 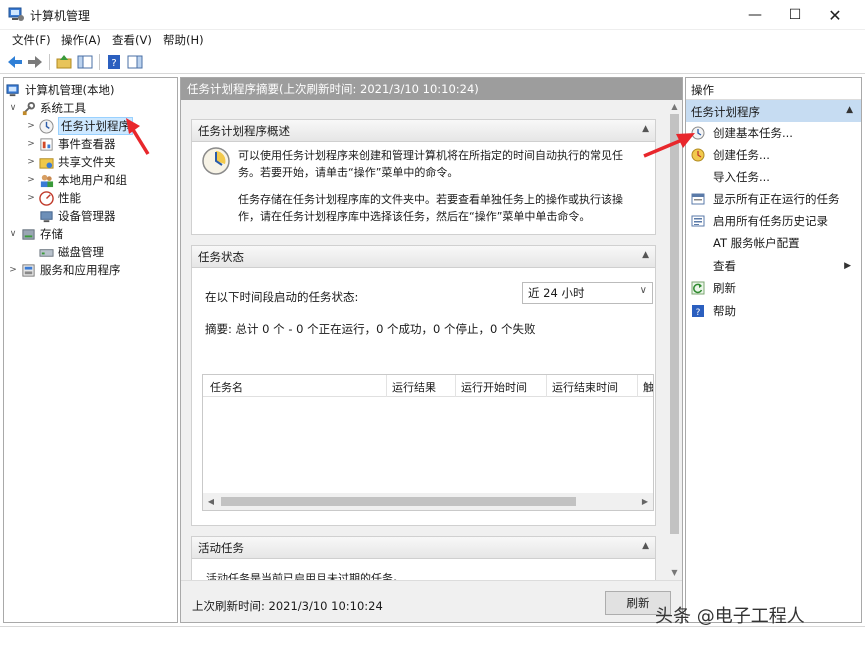 I want to click on menu-view: 查看(V), so click(x=132, y=40).